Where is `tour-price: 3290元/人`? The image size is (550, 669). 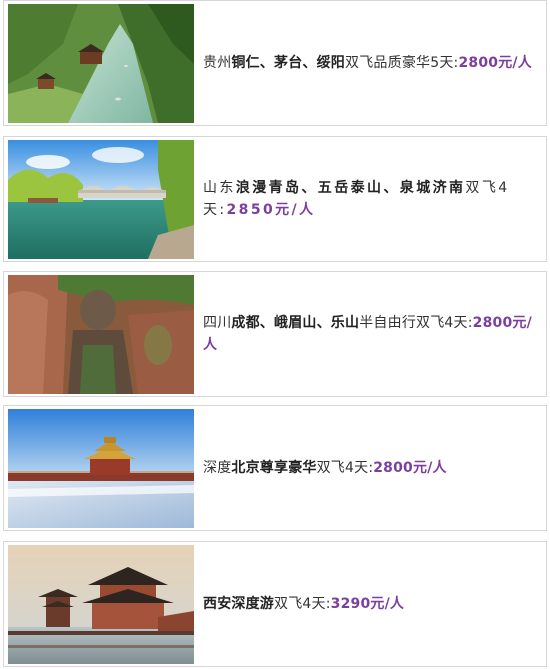
tour-price: 3290元/人 is located at coordinates (367, 604).